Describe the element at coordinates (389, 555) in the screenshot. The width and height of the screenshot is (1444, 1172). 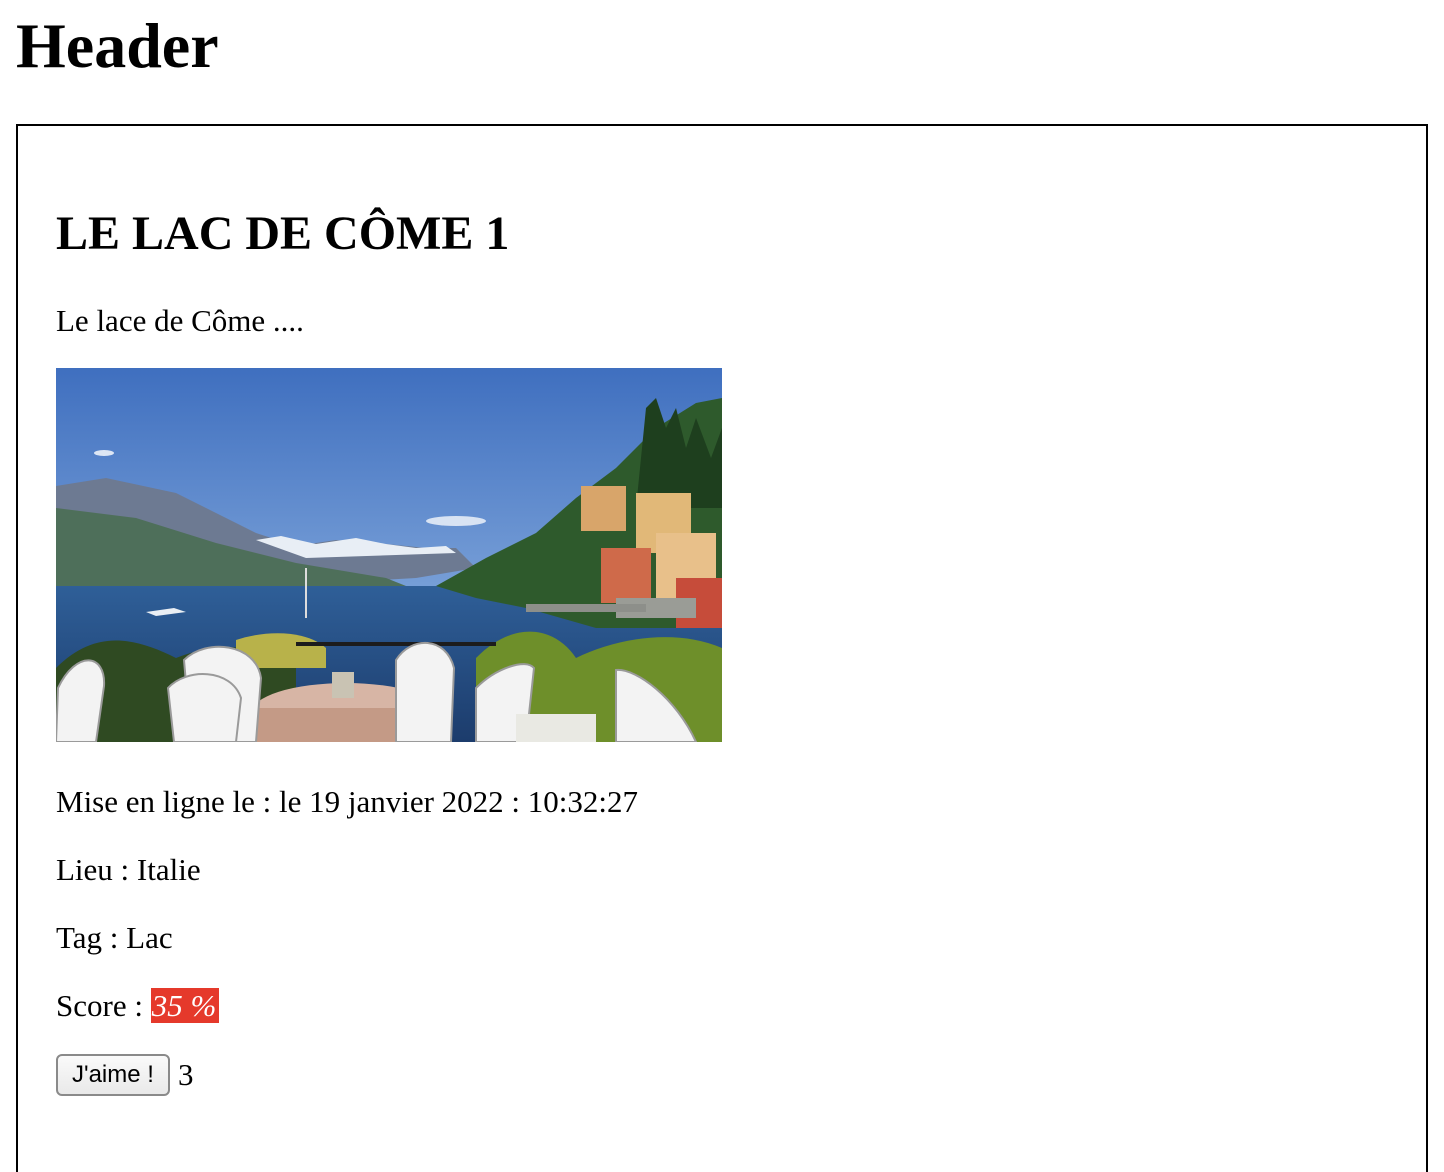
I see `post-photo` at that location.